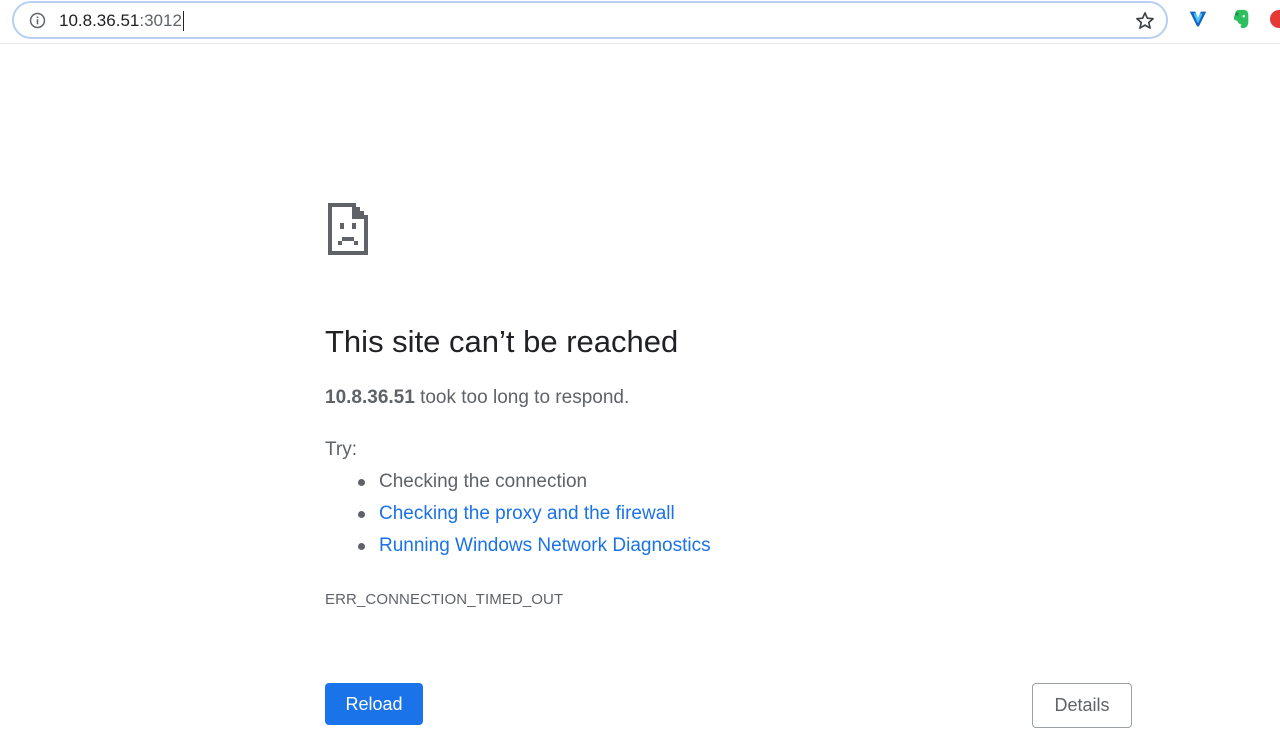 The height and width of the screenshot is (745, 1280). I want to click on browser-toolbar: 10.8.36.51:3012, so click(640, 22).